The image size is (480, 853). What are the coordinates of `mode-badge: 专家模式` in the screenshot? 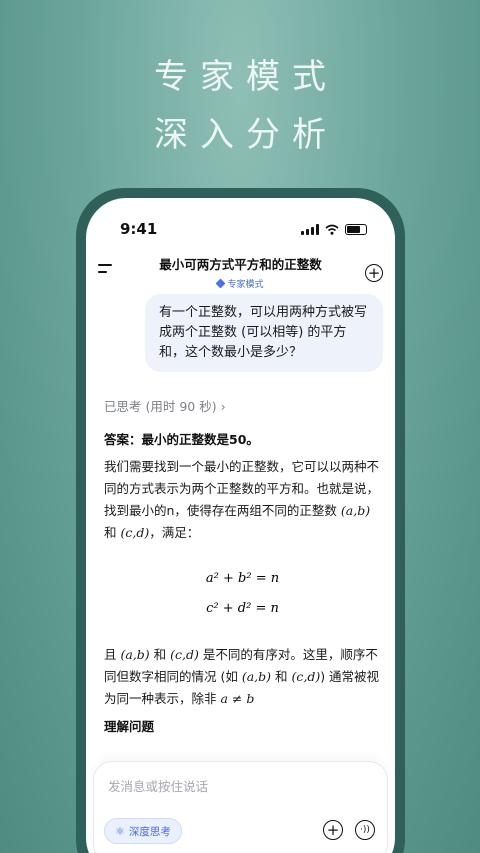 It's located at (240, 283).